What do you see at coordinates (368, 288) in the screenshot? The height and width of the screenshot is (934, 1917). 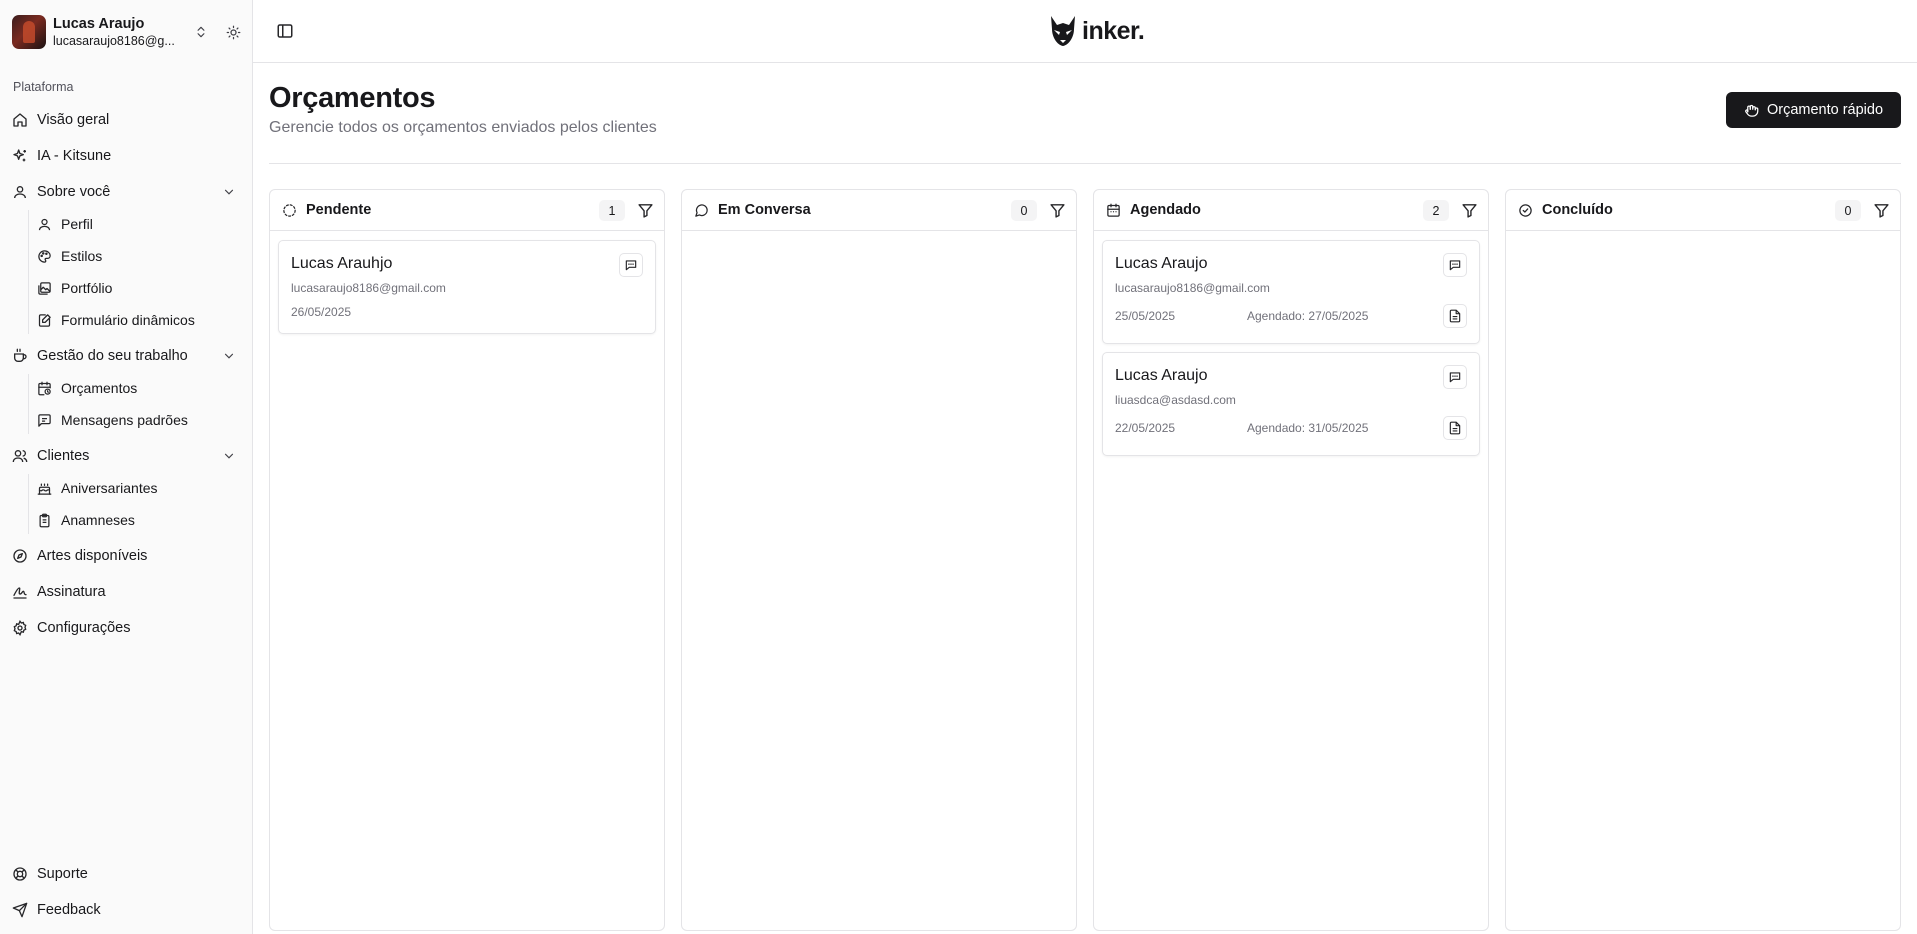 I see `client-email: lucasaraujo8186@gmail.com` at bounding box center [368, 288].